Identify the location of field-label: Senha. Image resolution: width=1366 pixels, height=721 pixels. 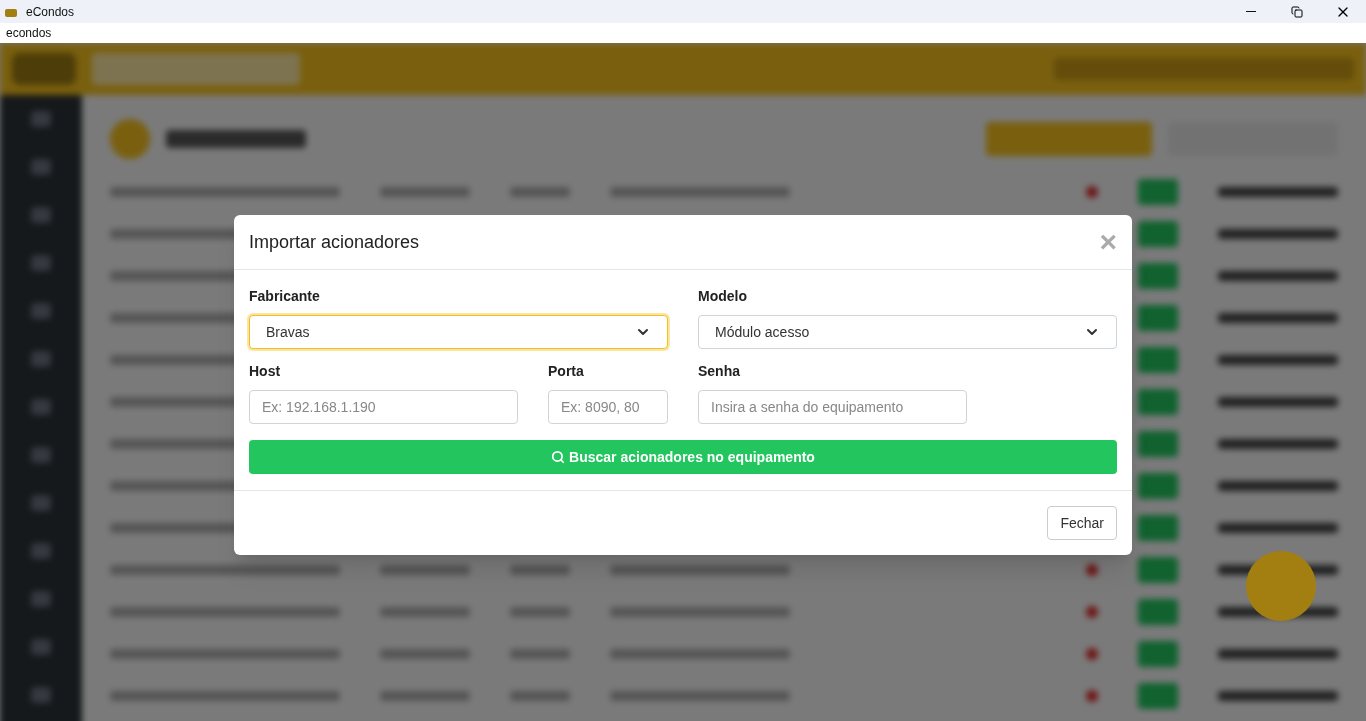
(719, 371).